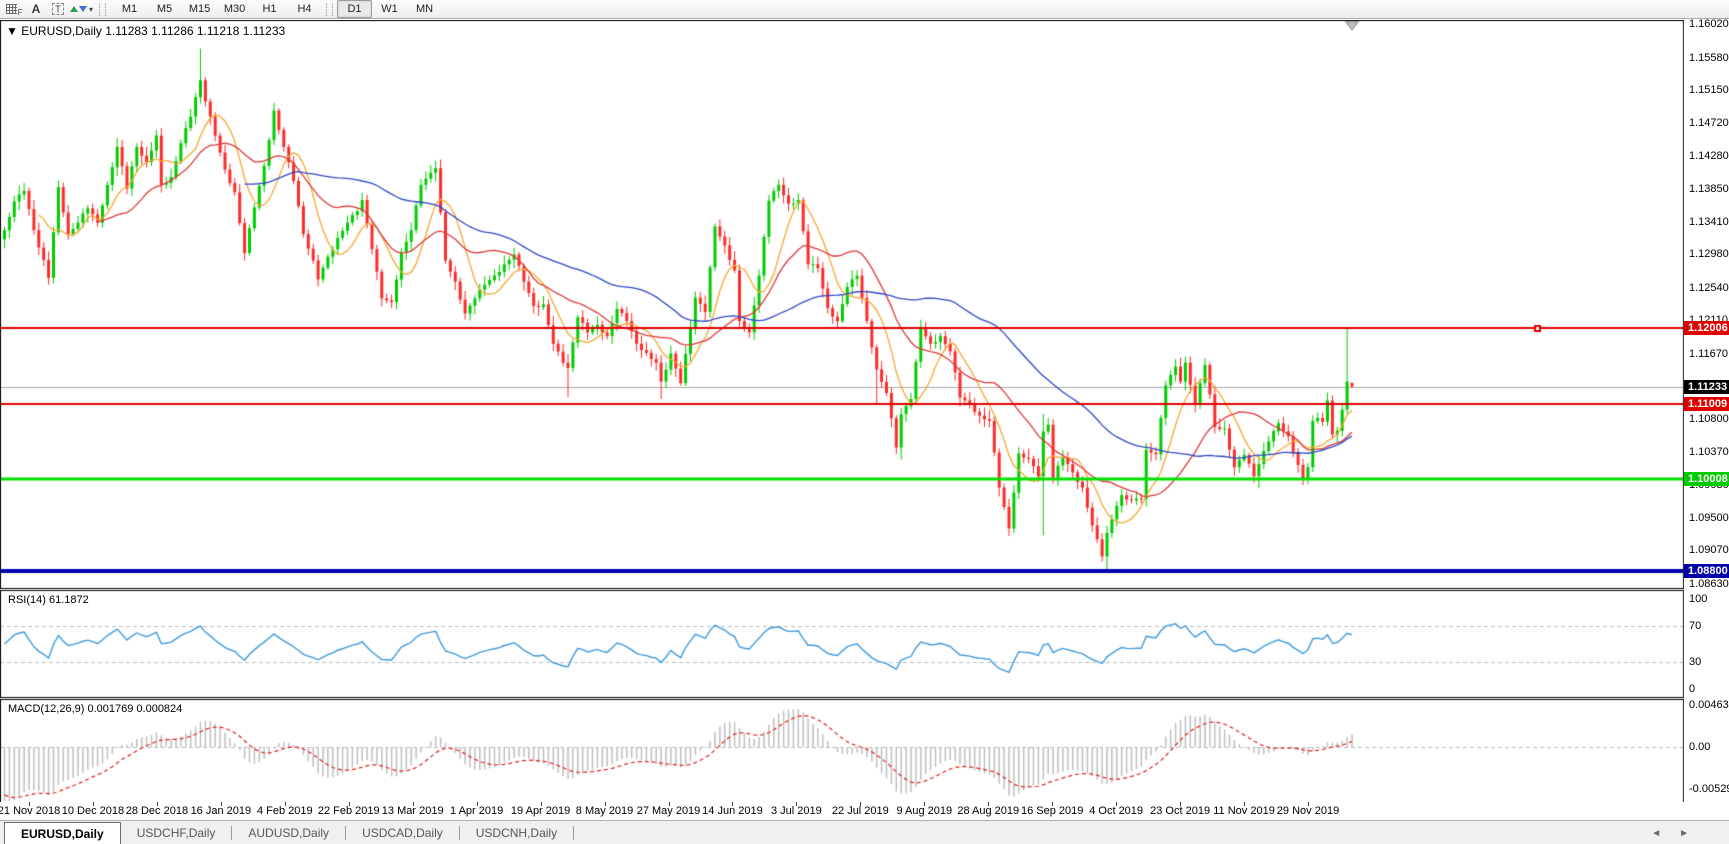 The width and height of the screenshot is (1729, 844). Describe the element at coordinates (1709, 452) in the screenshot. I see `price-tick-label: 1.10370` at that location.